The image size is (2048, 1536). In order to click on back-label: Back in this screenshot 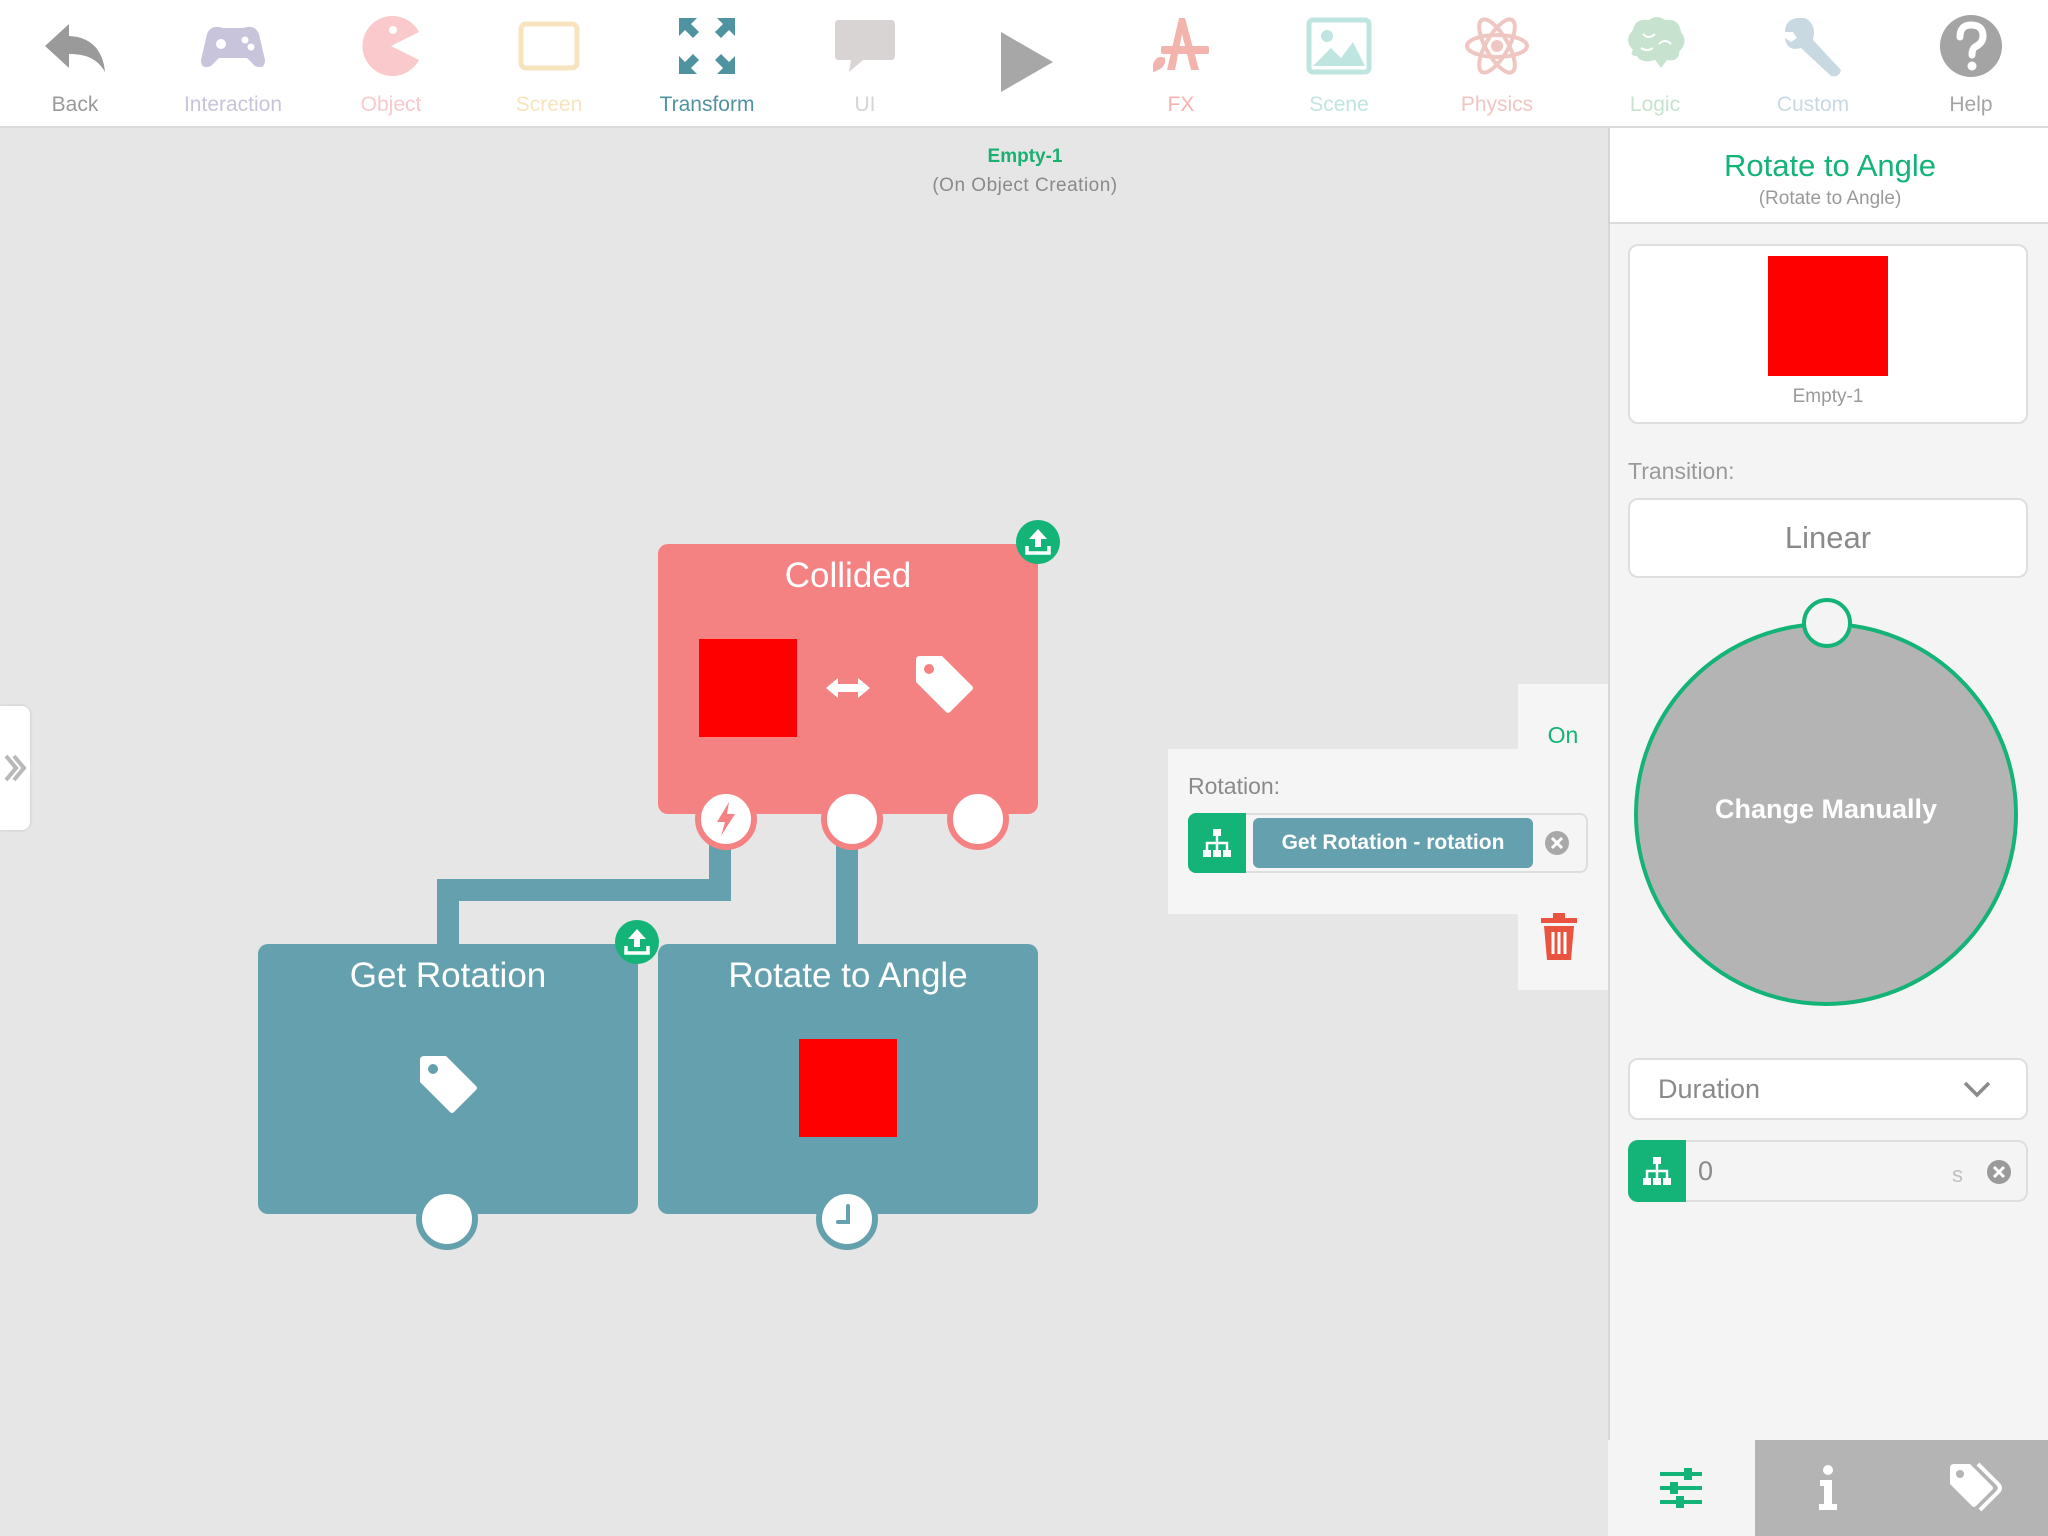, I will do `click(75, 104)`.